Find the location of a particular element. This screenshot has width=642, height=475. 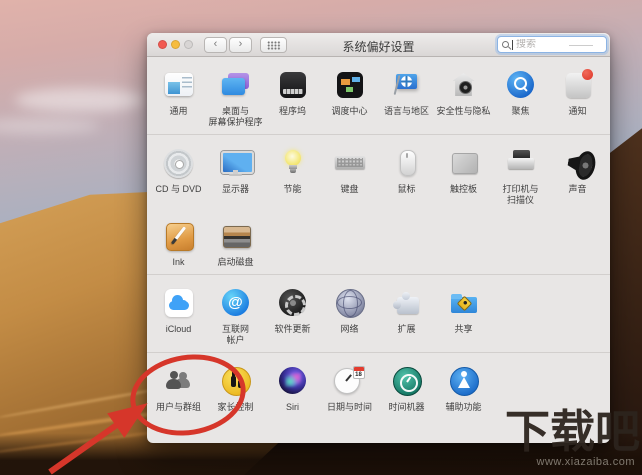

pref-item-notifications: 通知 is located at coordinates (577, 97).